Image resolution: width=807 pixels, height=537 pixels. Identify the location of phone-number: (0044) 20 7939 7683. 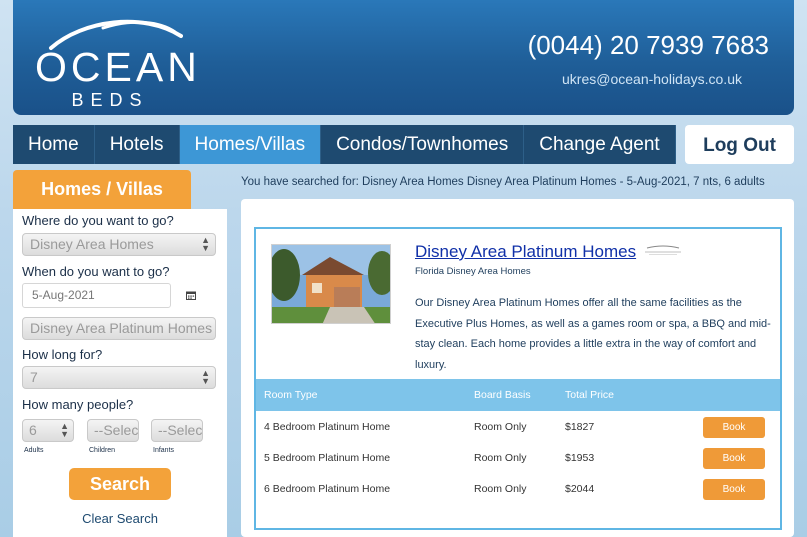
(648, 45).